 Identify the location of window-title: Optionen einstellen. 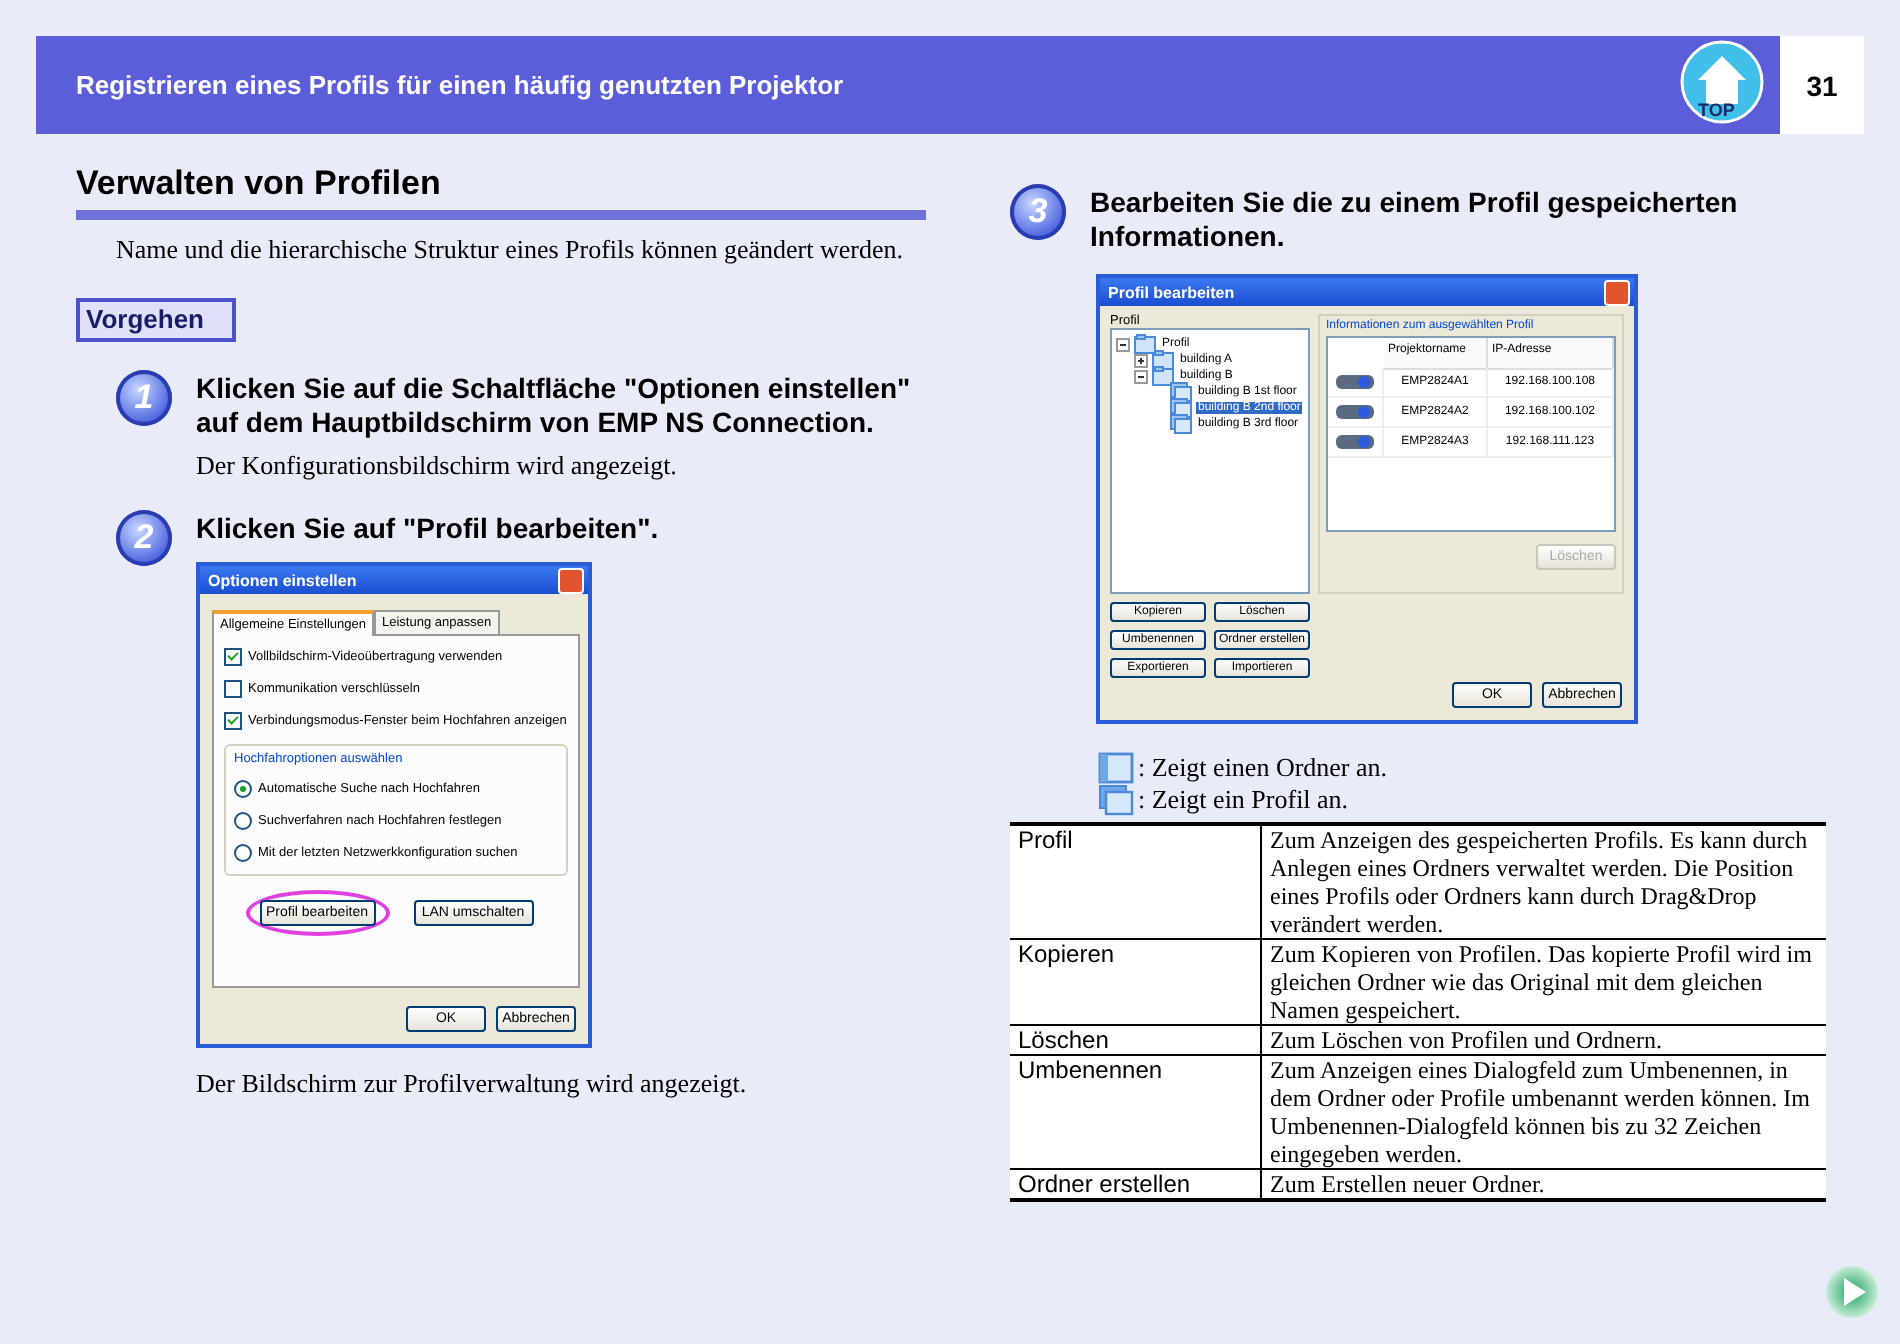
(282, 580).